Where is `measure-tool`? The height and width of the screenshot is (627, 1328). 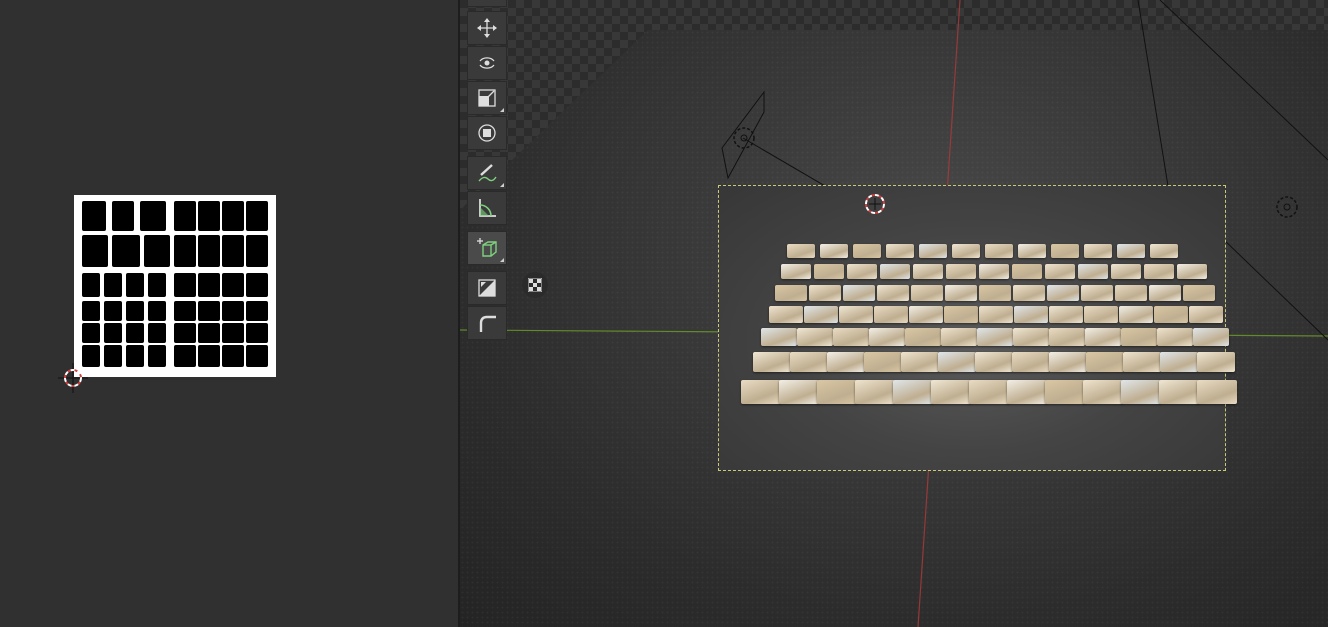
measure-tool is located at coordinates (487, 208).